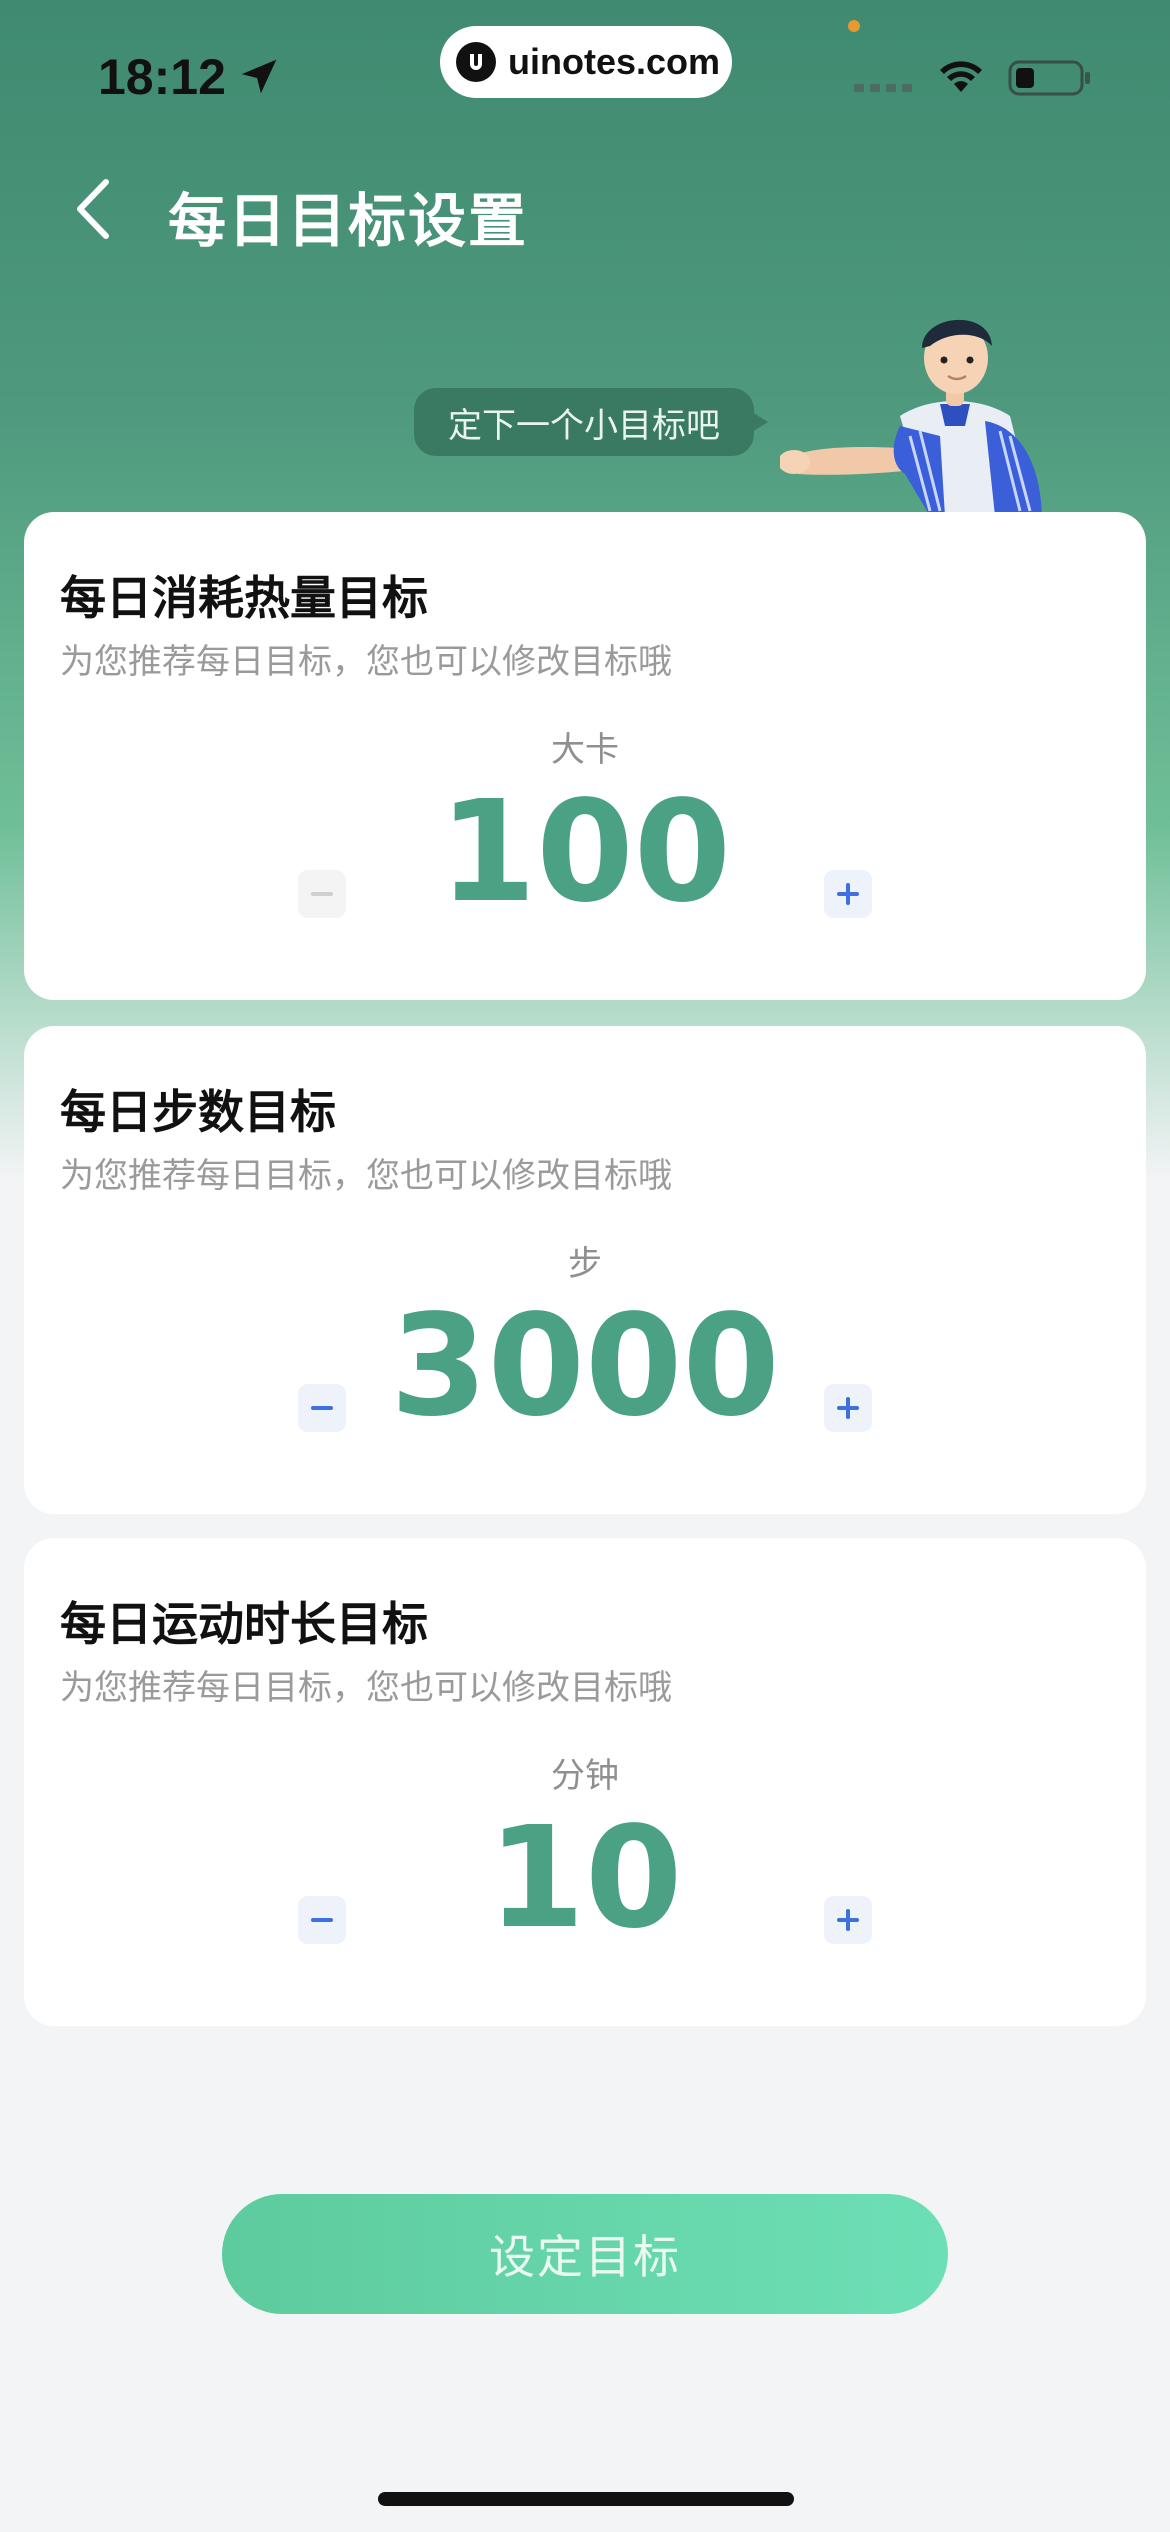 The image size is (1170, 2532). What do you see at coordinates (476, 62) in the screenshot?
I see `site-logo-icon` at bounding box center [476, 62].